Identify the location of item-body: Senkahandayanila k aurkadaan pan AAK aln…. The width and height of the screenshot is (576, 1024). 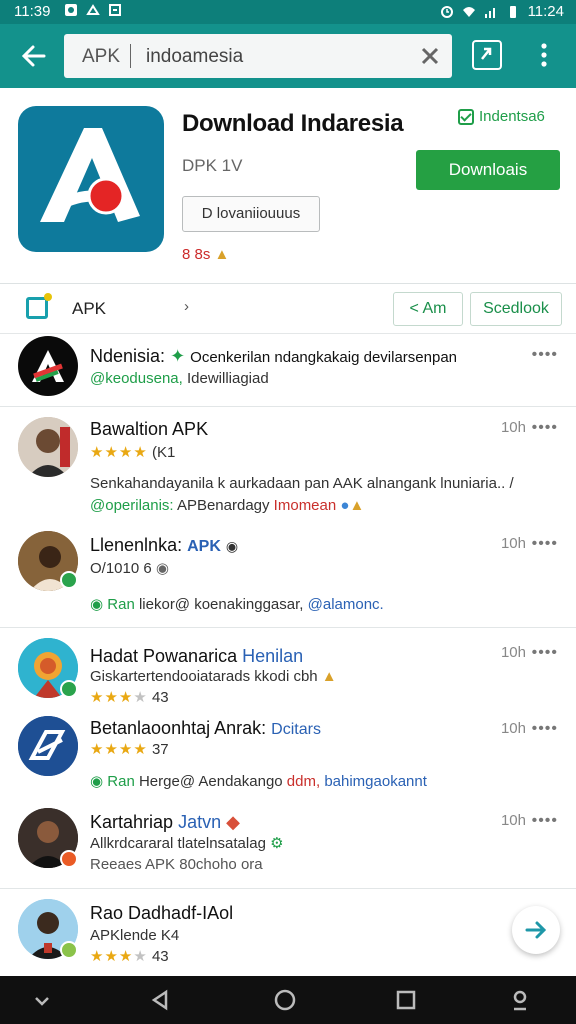
(302, 483).